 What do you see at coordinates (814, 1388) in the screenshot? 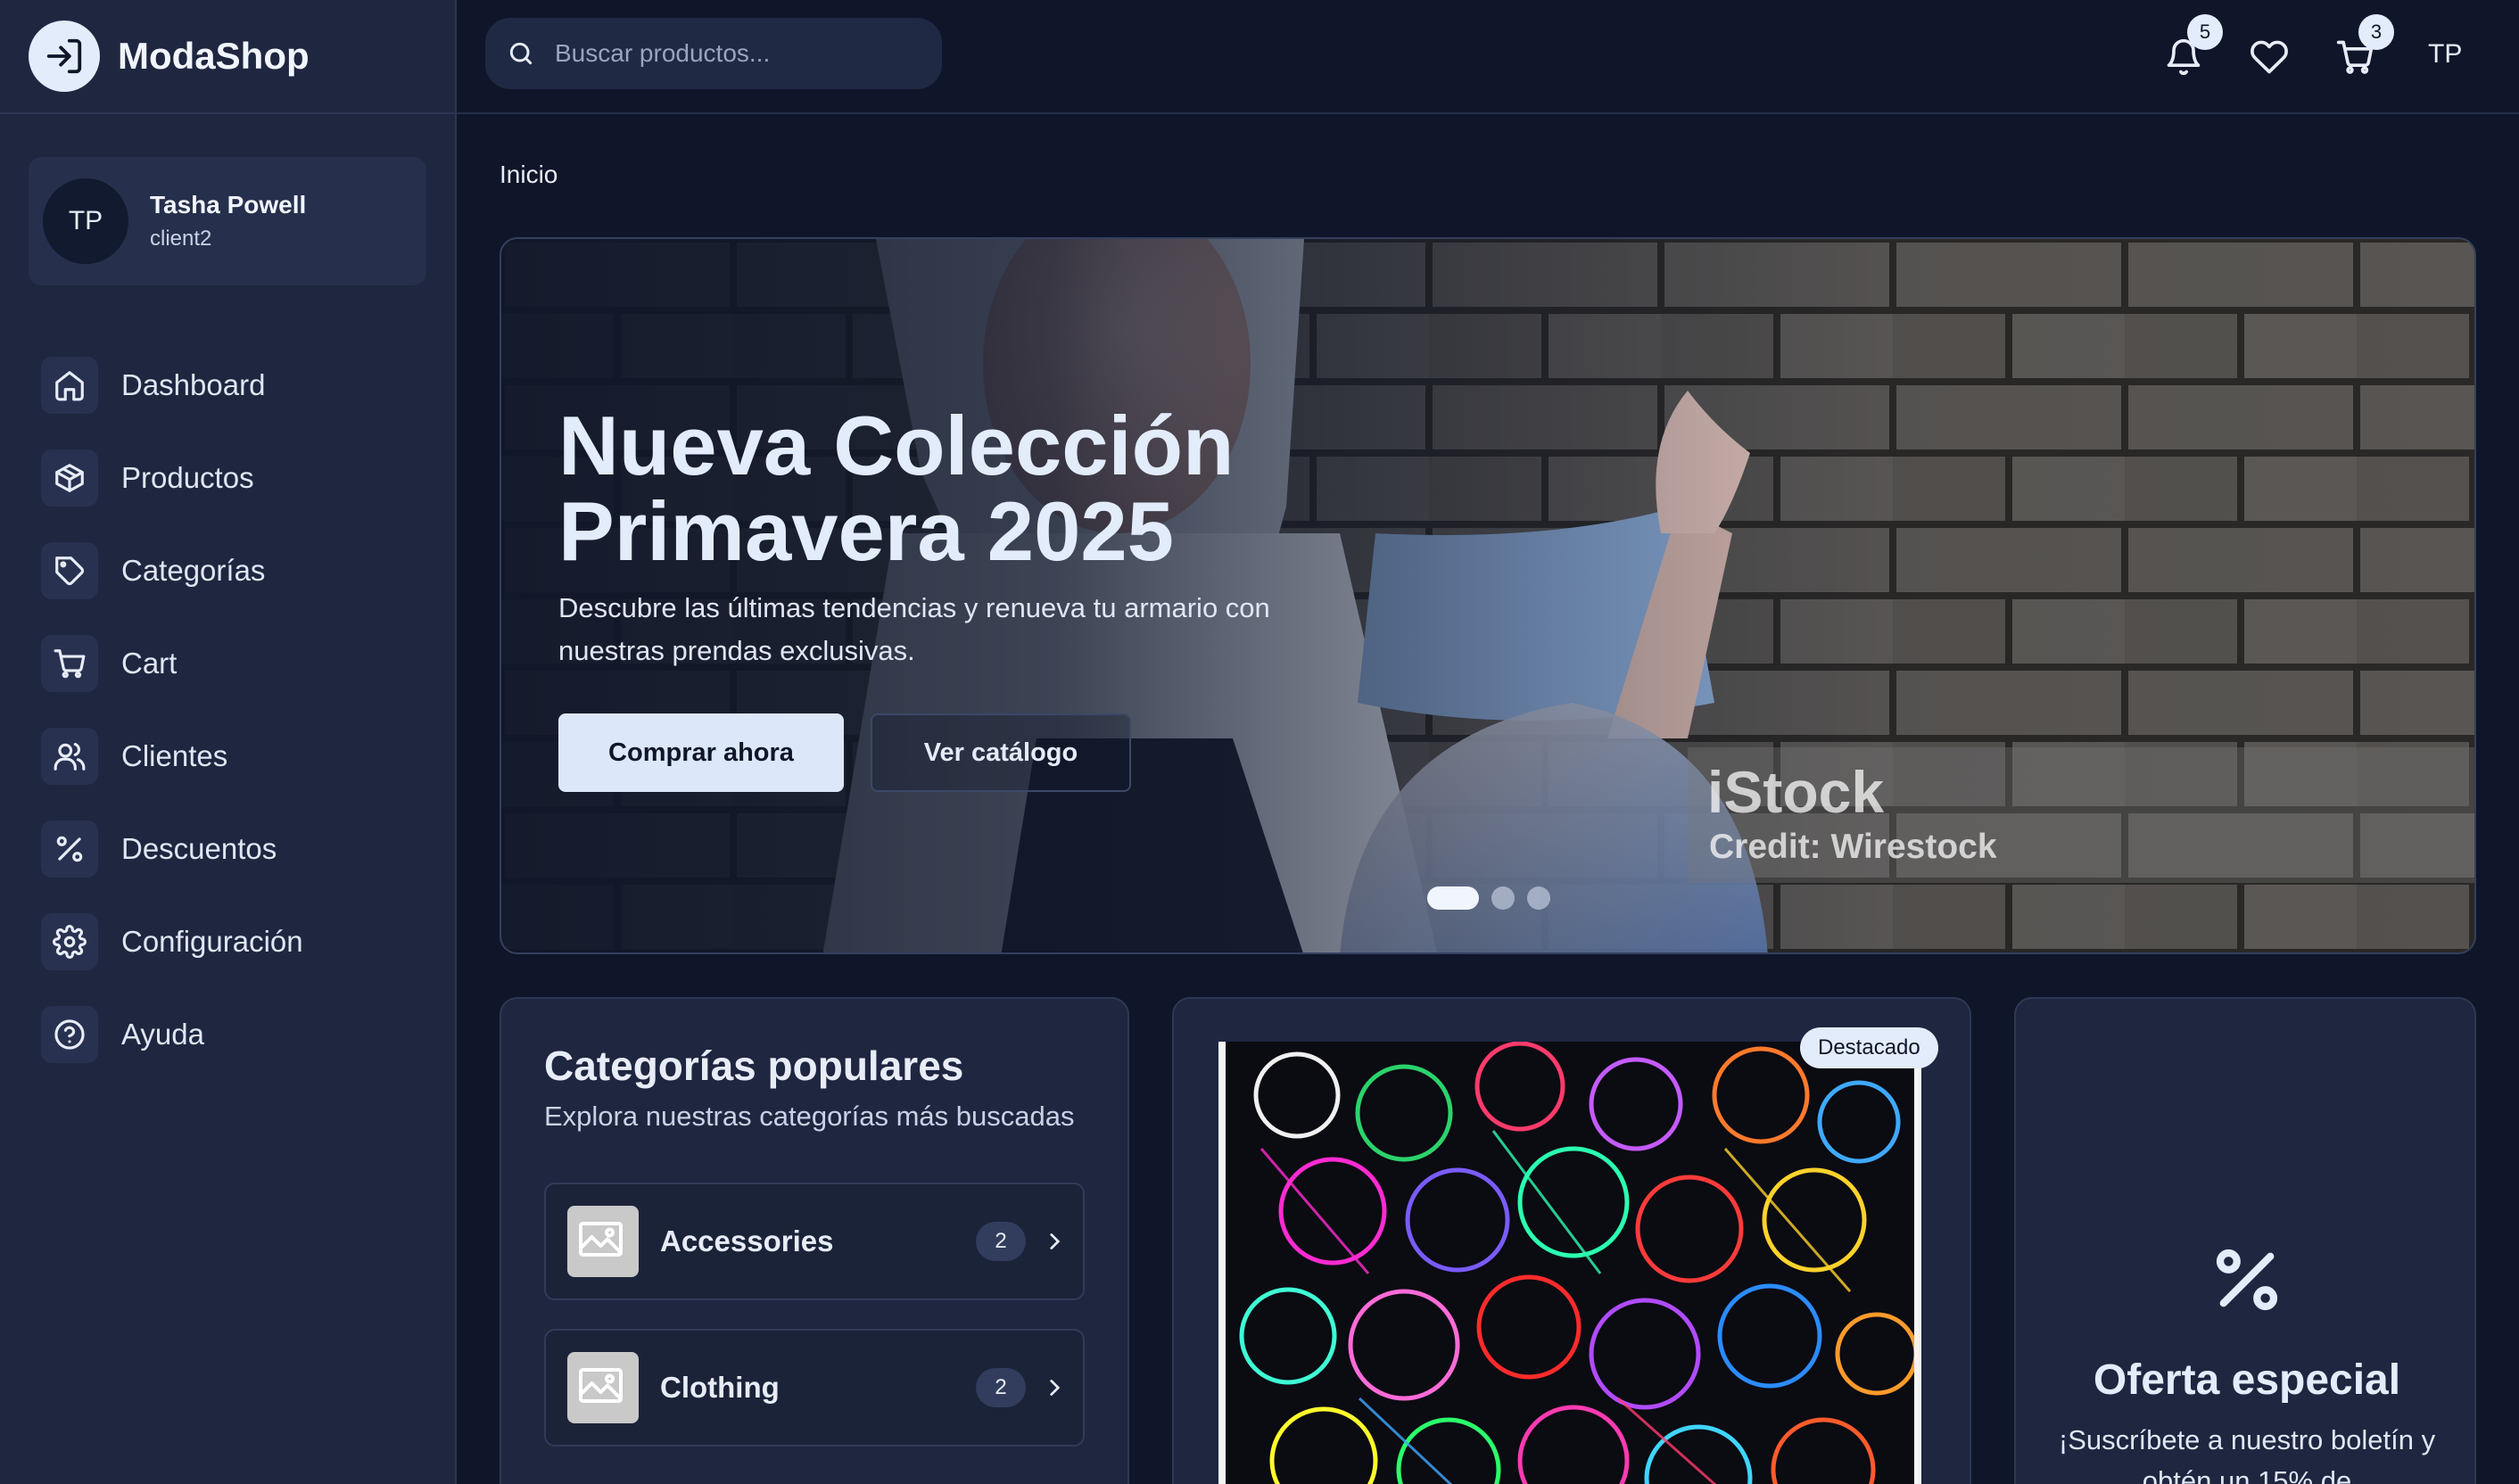
I see `category-item-clothing: Clothing 2` at bounding box center [814, 1388].